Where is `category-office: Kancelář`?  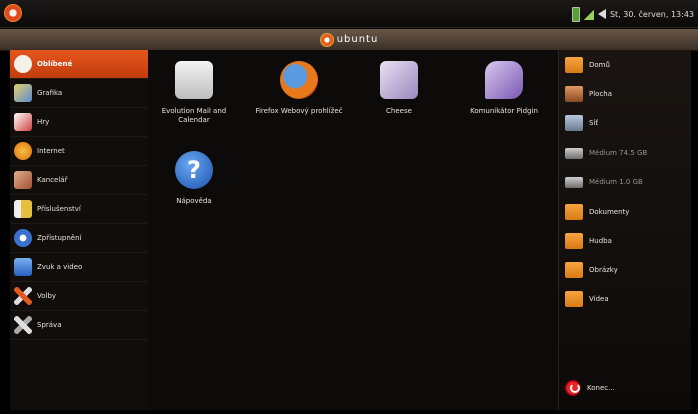
category-office: Kancelář is located at coordinates (79, 180).